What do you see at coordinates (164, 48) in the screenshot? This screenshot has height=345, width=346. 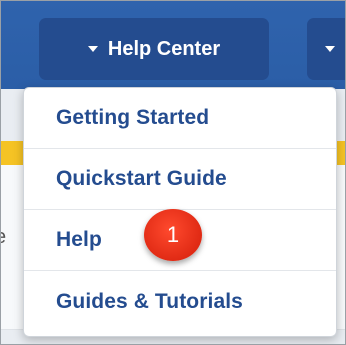 I see `help-center-label: Help Center` at bounding box center [164, 48].